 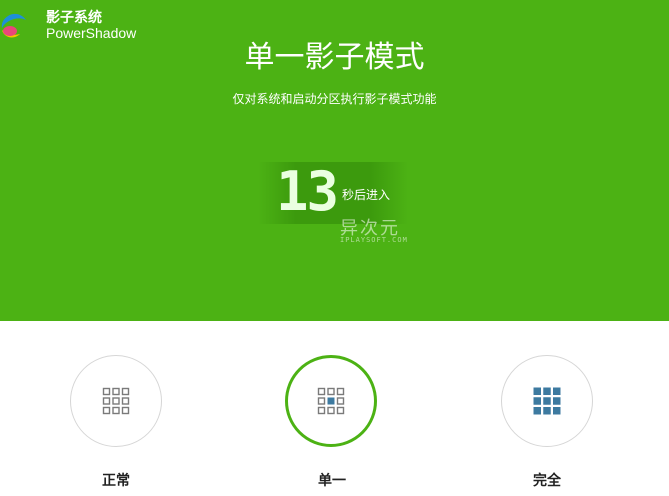 What do you see at coordinates (116, 481) in the screenshot?
I see `mode-normal-label: 正常` at bounding box center [116, 481].